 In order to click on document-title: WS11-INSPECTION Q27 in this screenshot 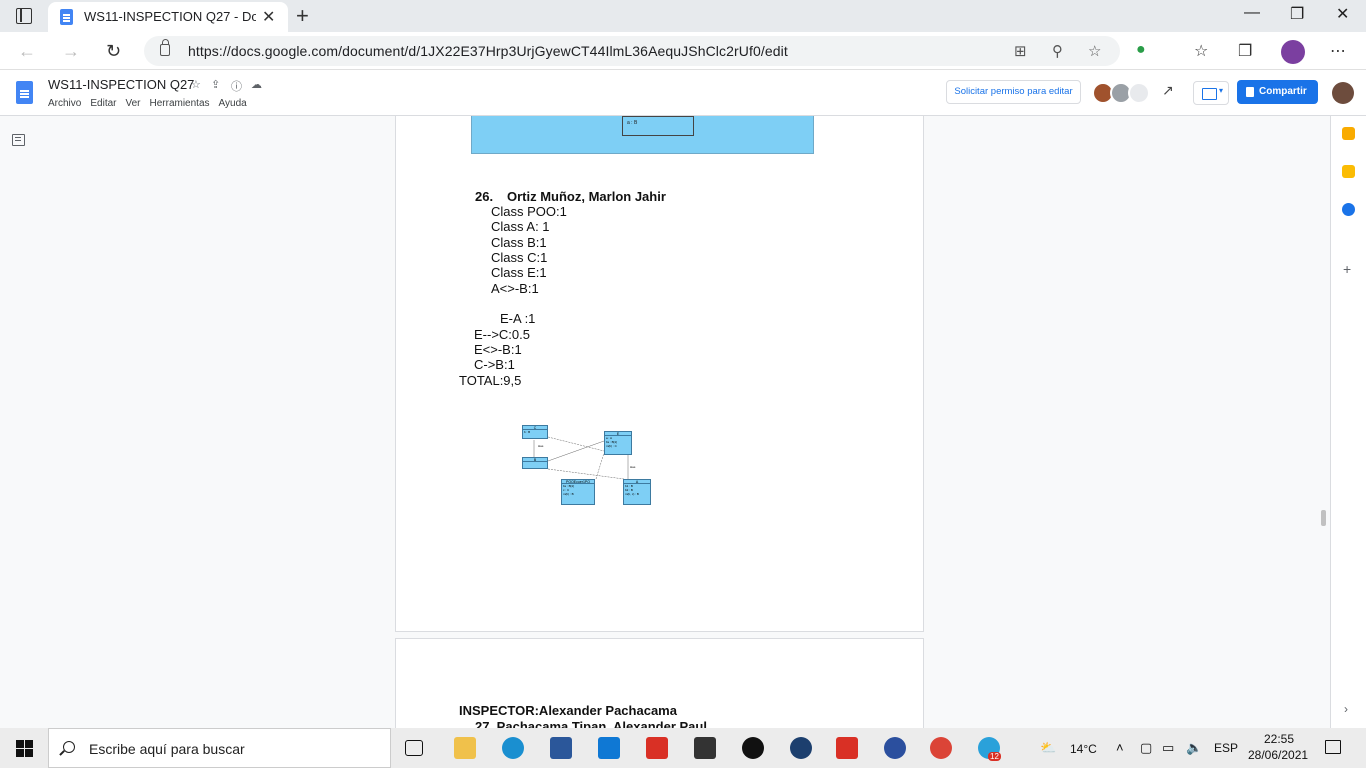, I will do `click(121, 84)`.